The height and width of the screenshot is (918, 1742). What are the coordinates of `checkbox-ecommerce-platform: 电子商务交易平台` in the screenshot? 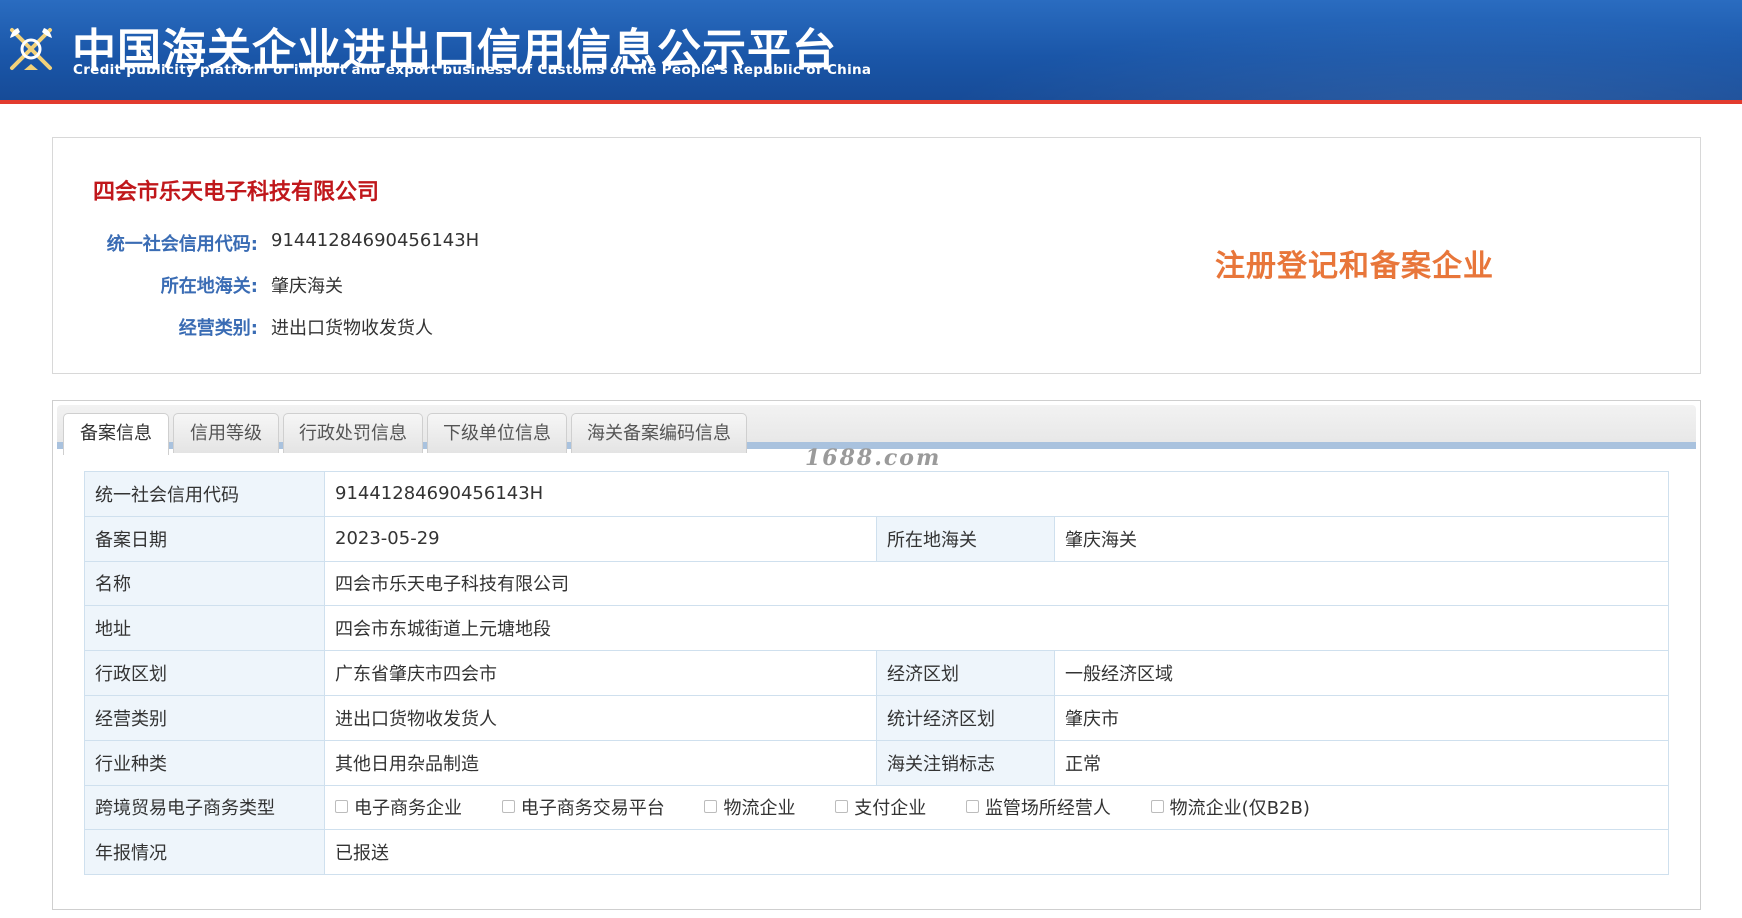 It's located at (583, 807).